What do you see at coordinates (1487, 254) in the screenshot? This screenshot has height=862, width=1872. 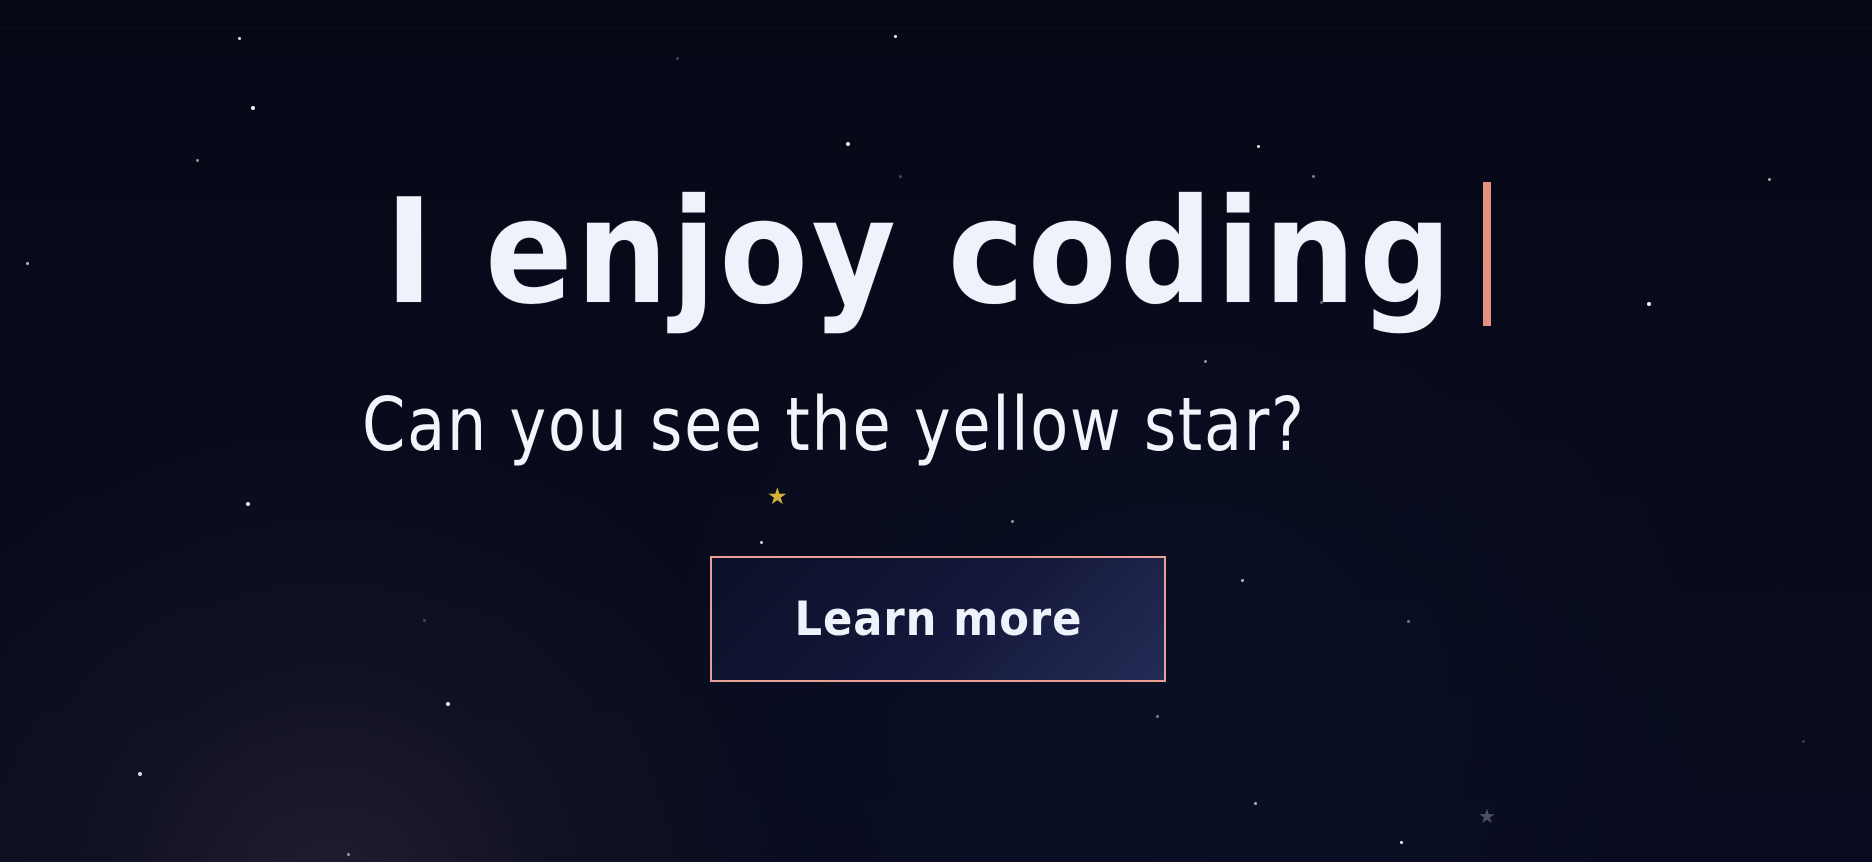 I see `typing-caret` at bounding box center [1487, 254].